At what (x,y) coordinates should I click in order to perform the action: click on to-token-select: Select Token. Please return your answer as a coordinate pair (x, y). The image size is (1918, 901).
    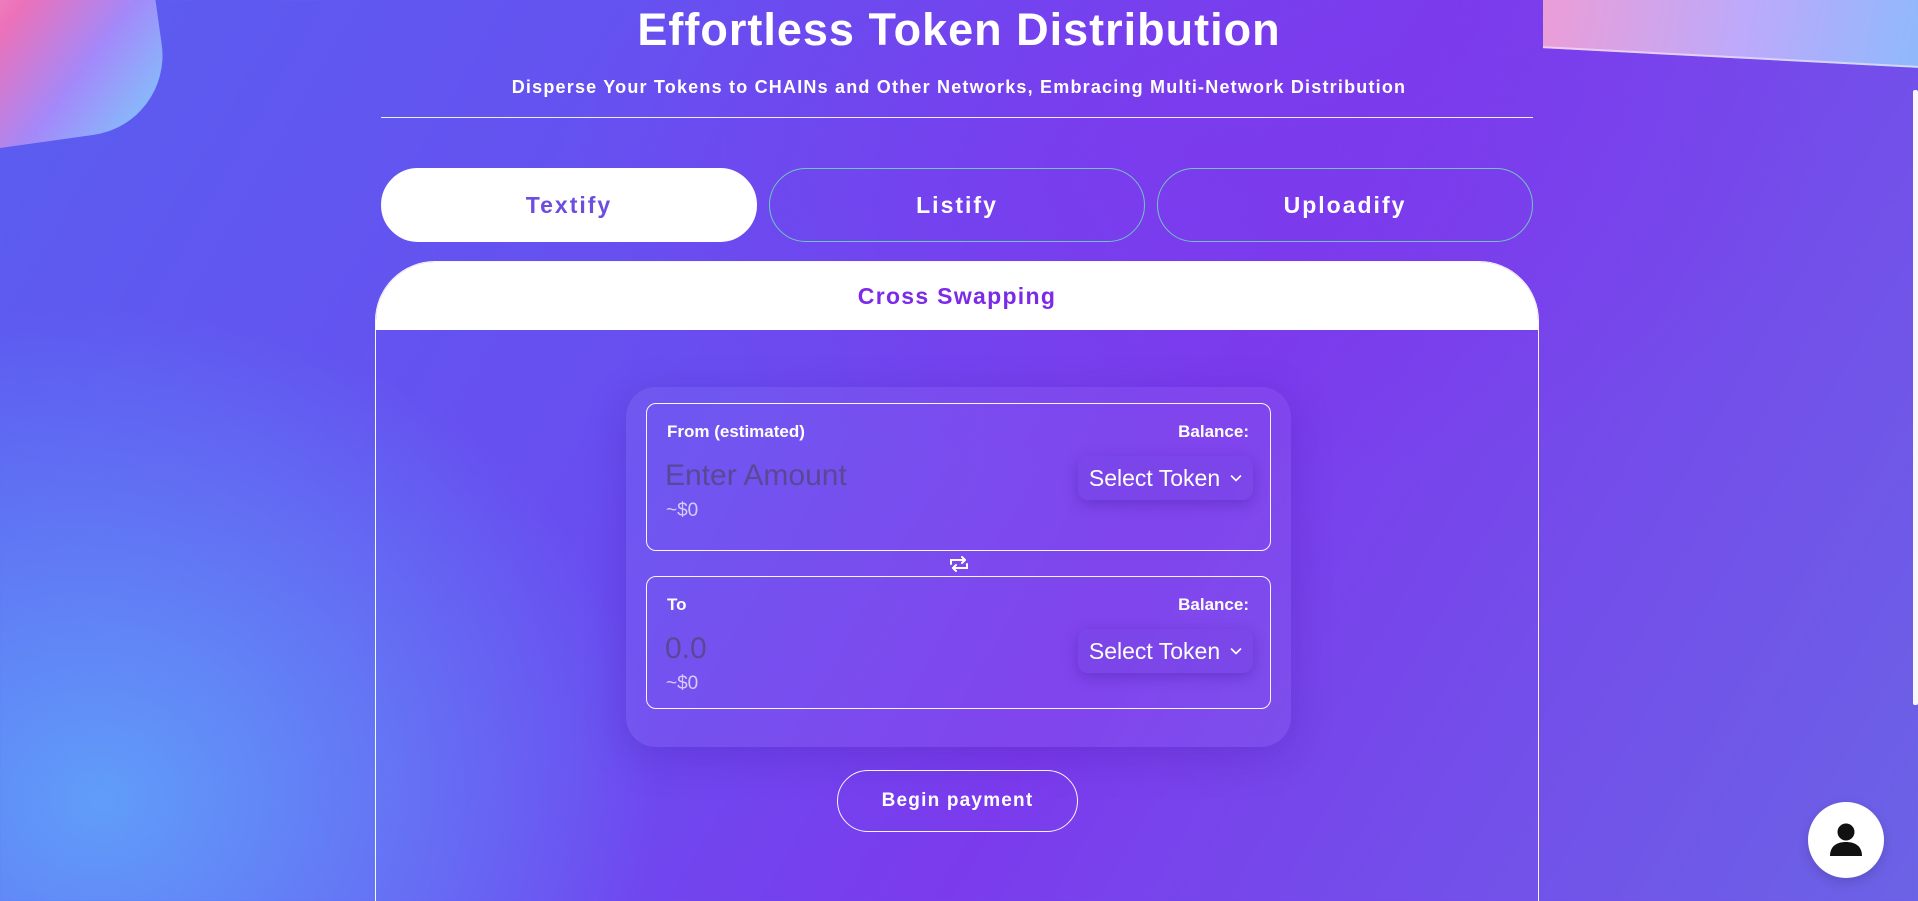
    Looking at the image, I should click on (1165, 651).